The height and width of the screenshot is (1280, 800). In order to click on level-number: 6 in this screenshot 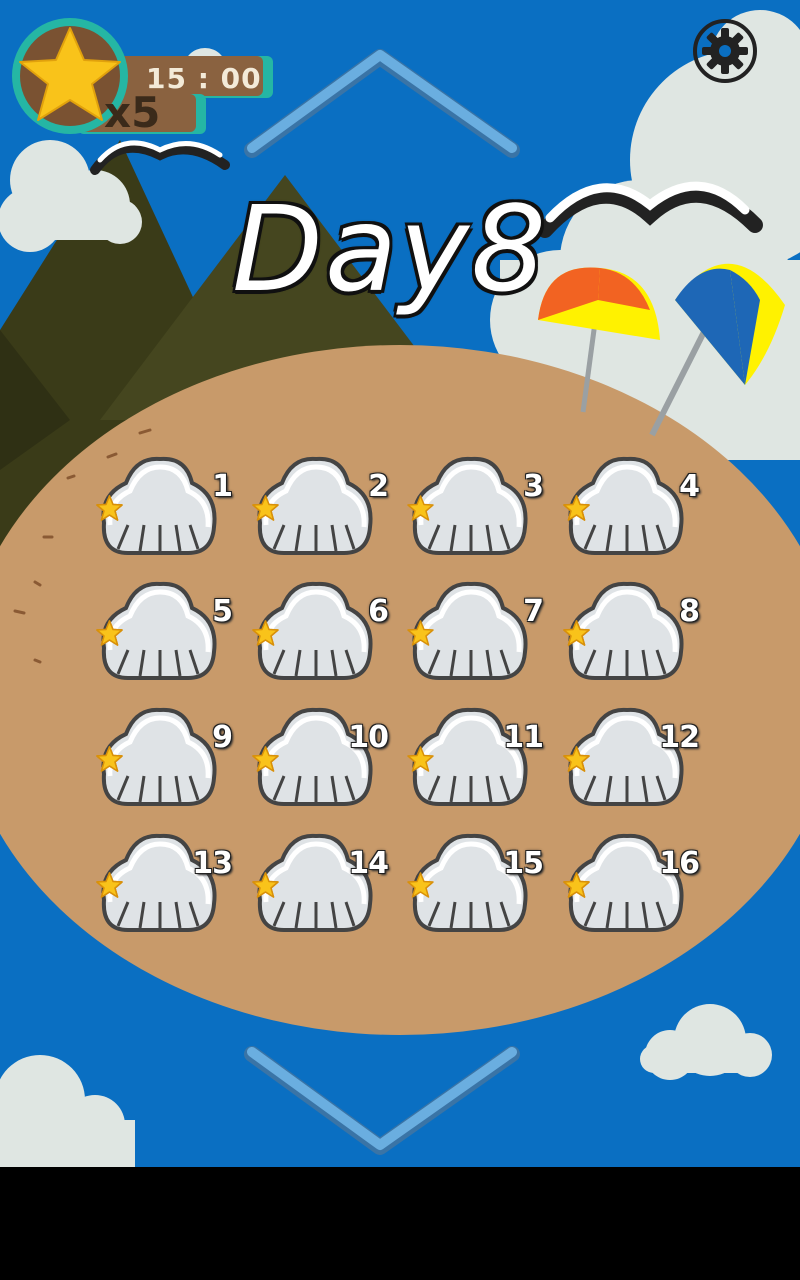, I will do `click(378, 611)`.